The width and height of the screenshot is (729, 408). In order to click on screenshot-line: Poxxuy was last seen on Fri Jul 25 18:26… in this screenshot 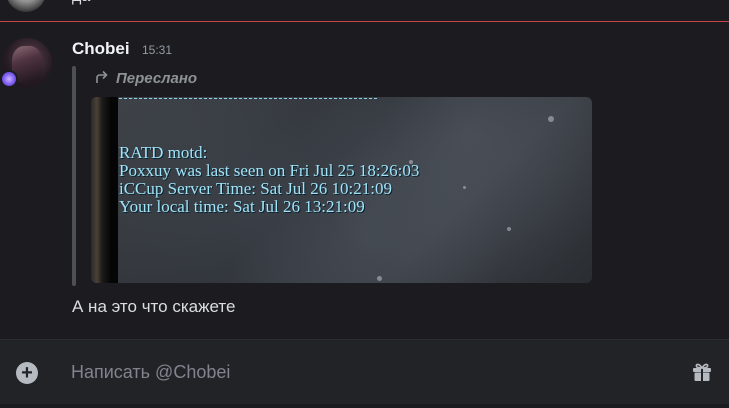, I will do `click(269, 170)`.